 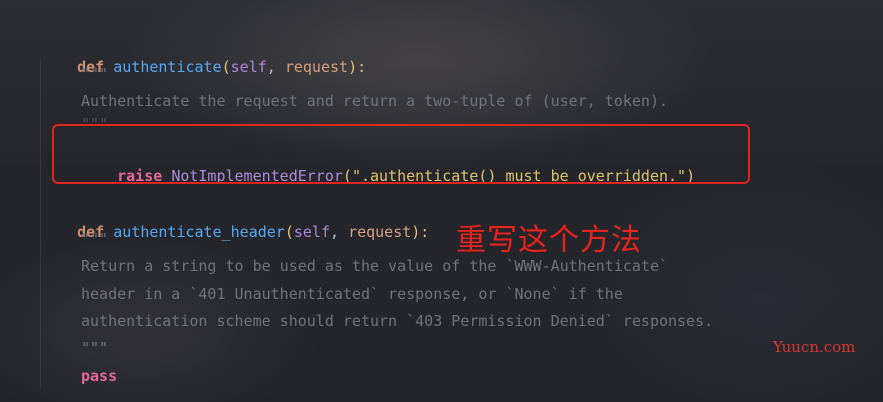 What do you see at coordinates (99, 376) in the screenshot?
I see `keyword-pass: pass` at bounding box center [99, 376].